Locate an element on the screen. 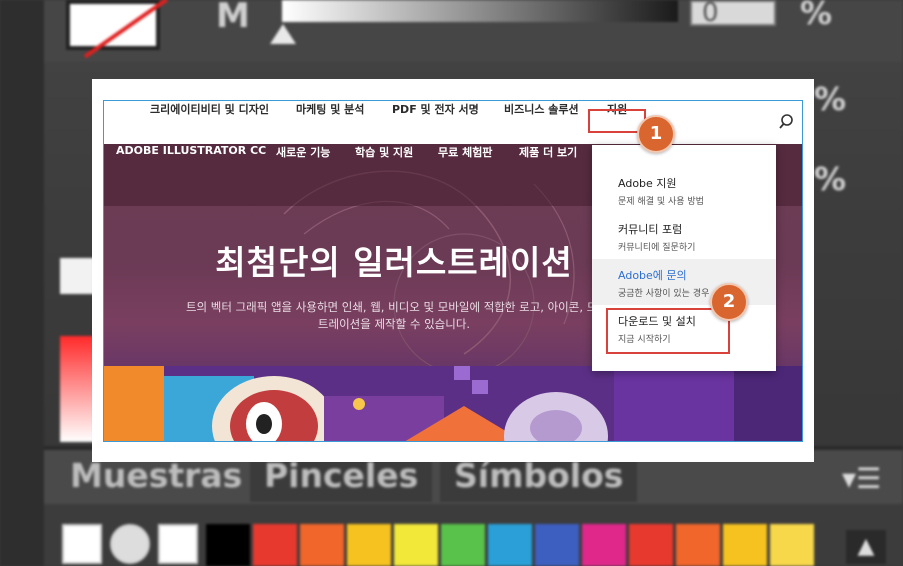  step-badge-1: 1 is located at coordinates (656, 134).